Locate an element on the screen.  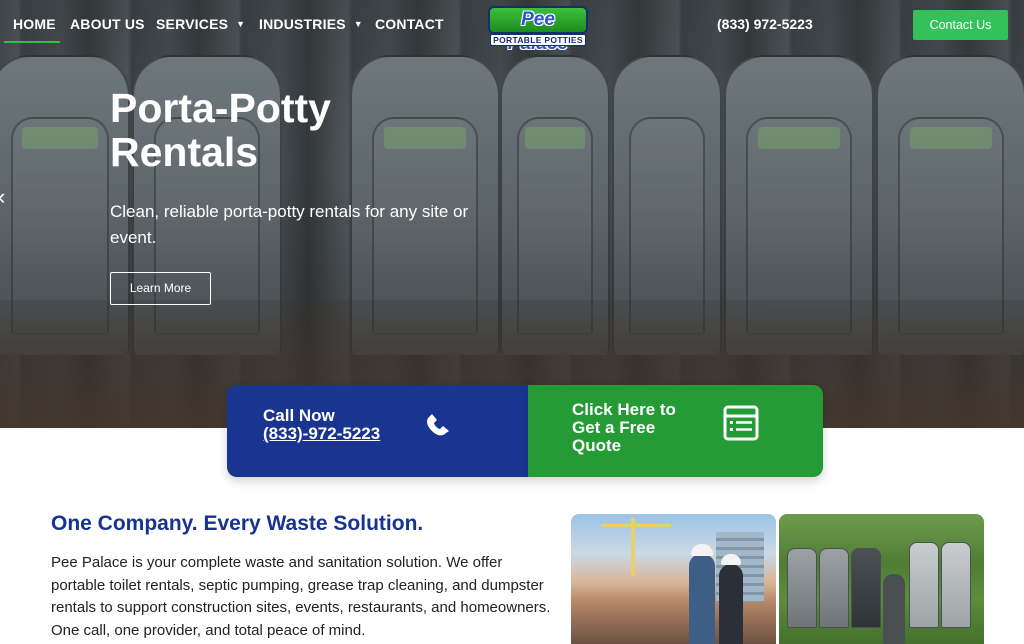
pee-palace-logo: Pee Palace PORTABLE POTTIES is located at coordinates (538, 30).